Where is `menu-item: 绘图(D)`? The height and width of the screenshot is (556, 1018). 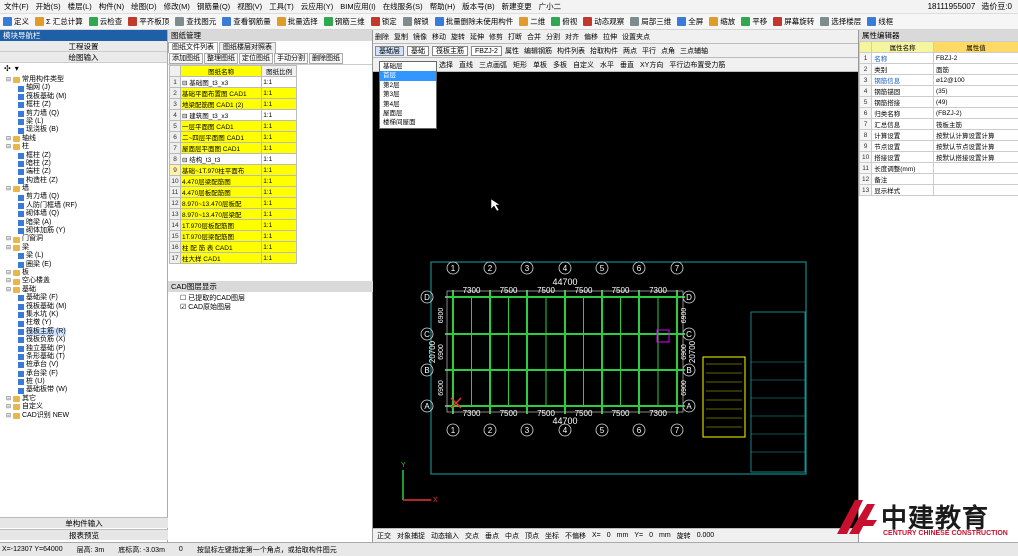 menu-item: 绘图(D) is located at coordinates (143, 6).